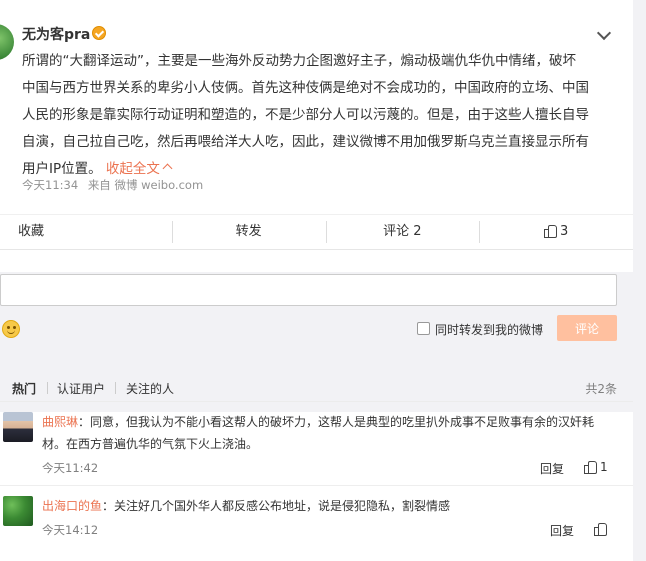  I want to click on favorite-button: 收藏, so click(86, 232).